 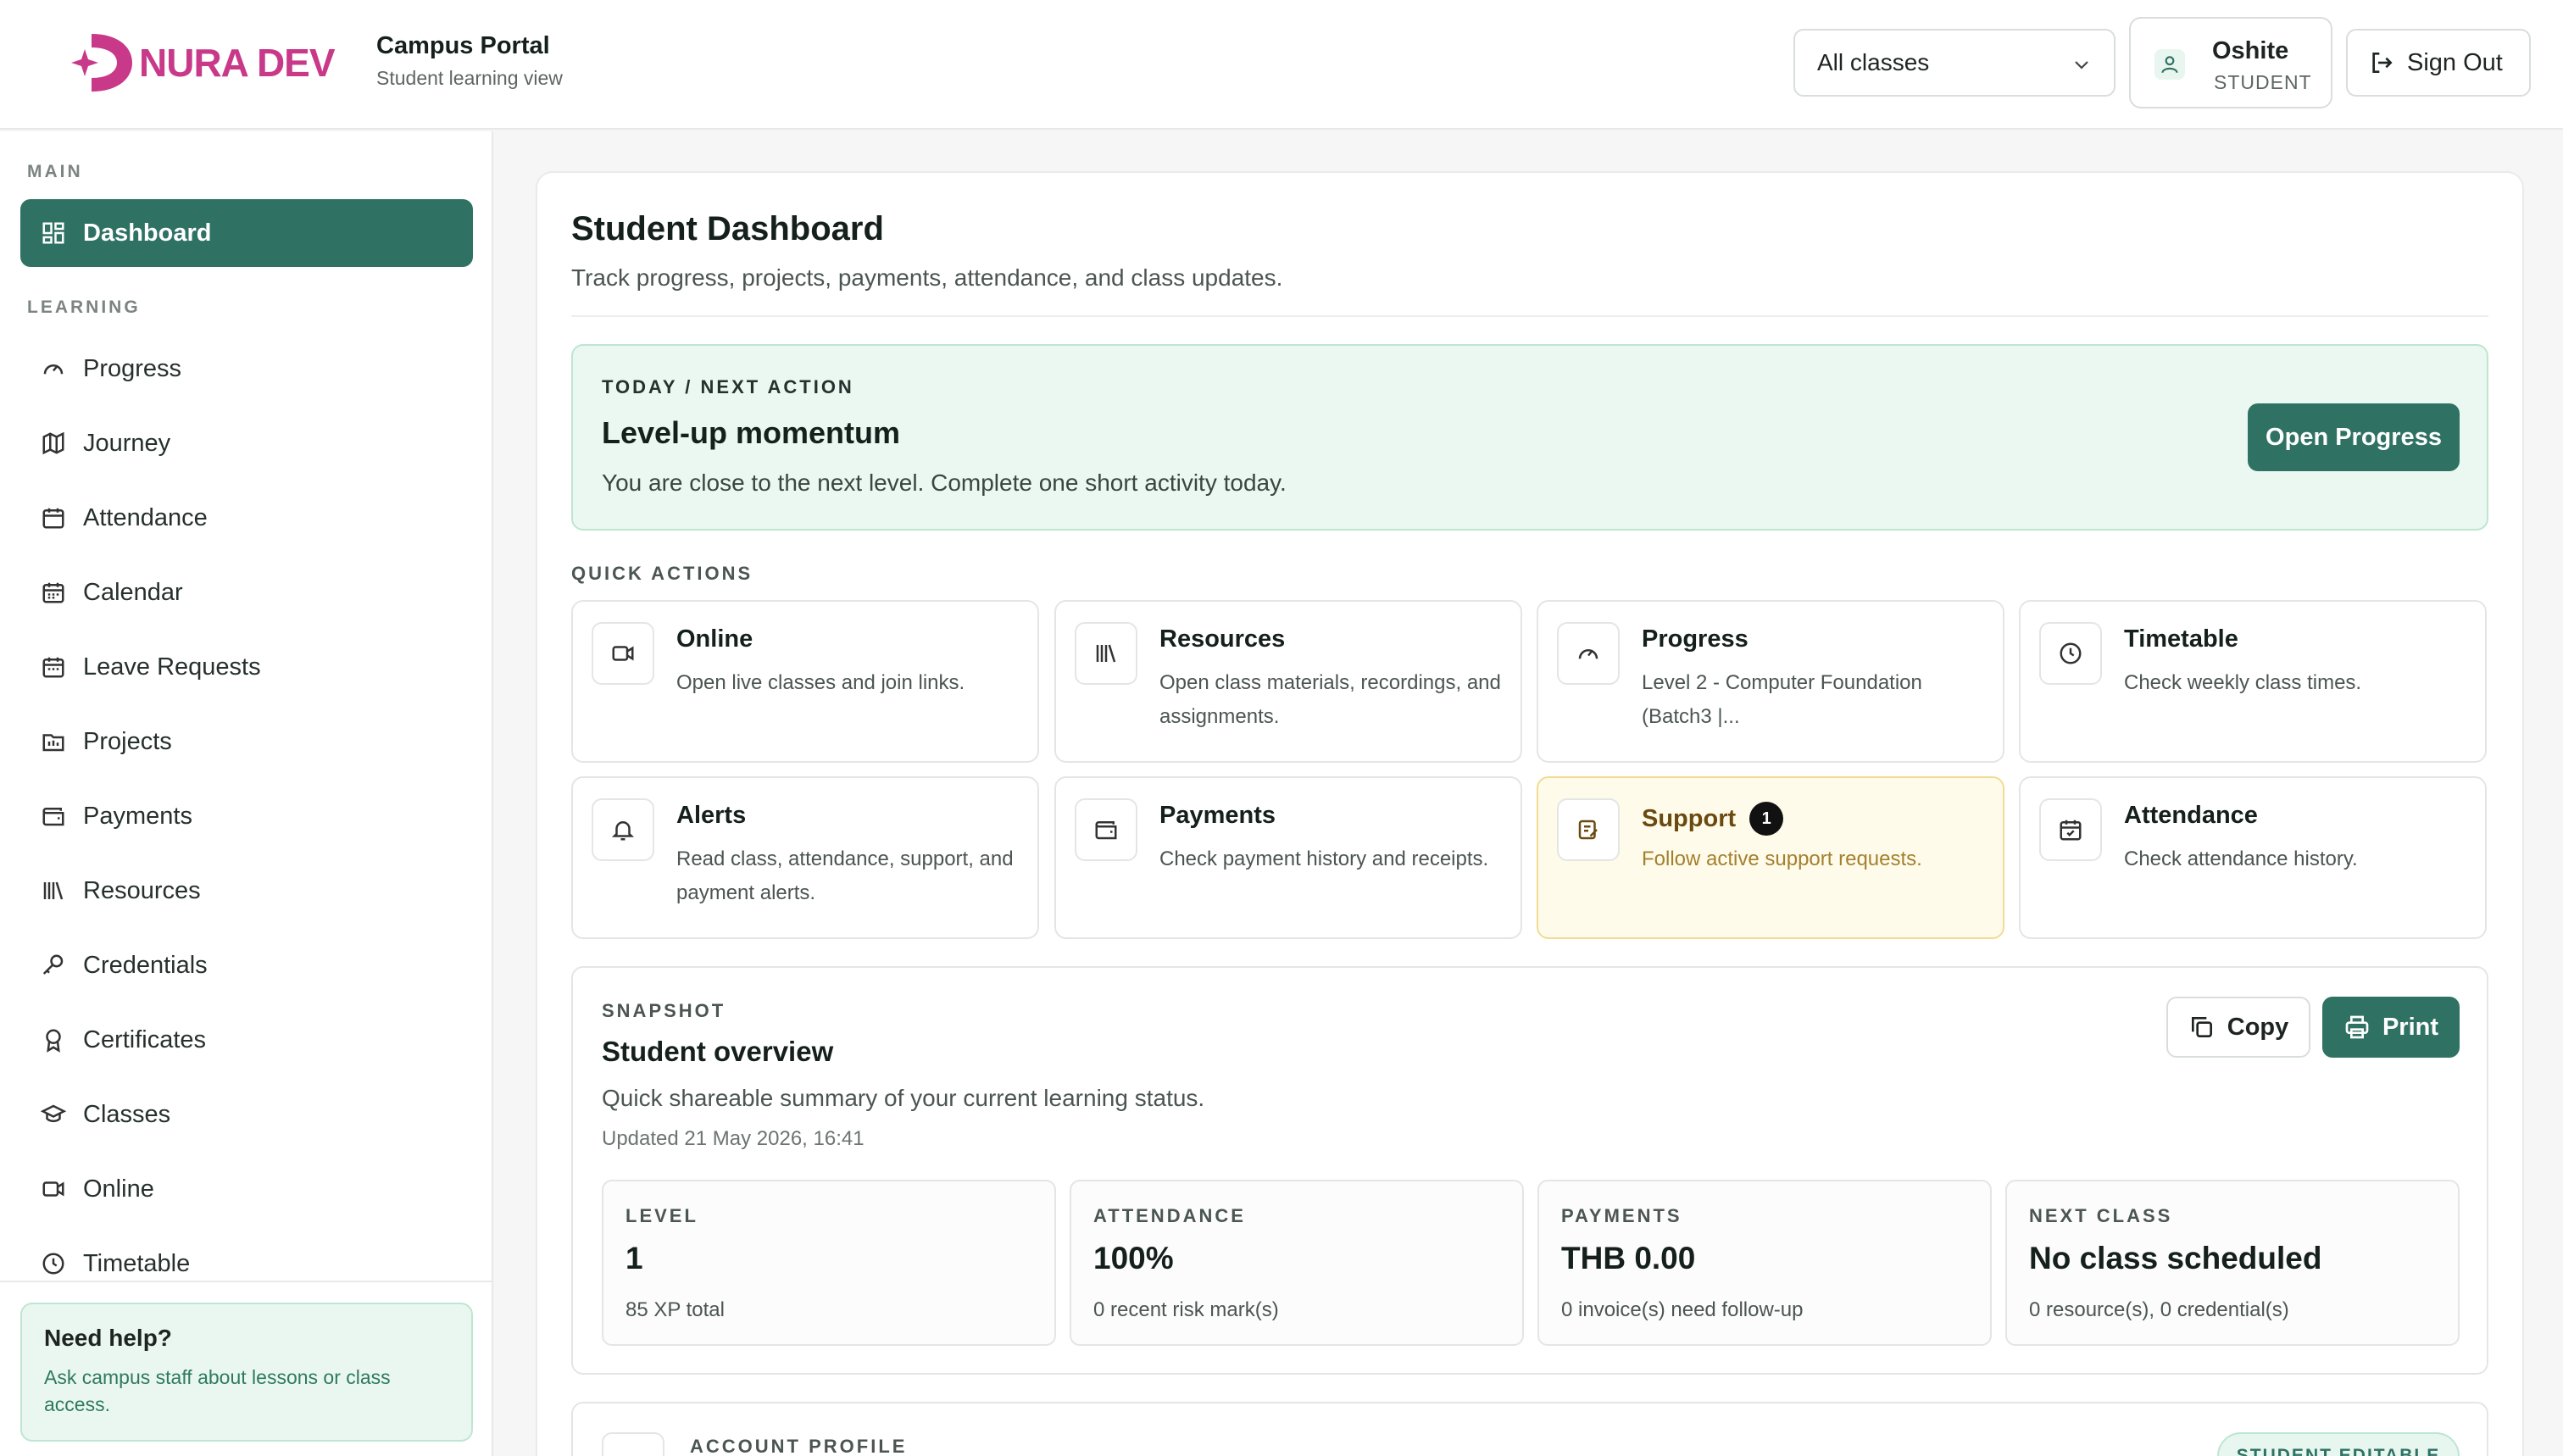 What do you see at coordinates (718, 1052) in the screenshot?
I see `snapshot-title: Student overview` at bounding box center [718, 1052].